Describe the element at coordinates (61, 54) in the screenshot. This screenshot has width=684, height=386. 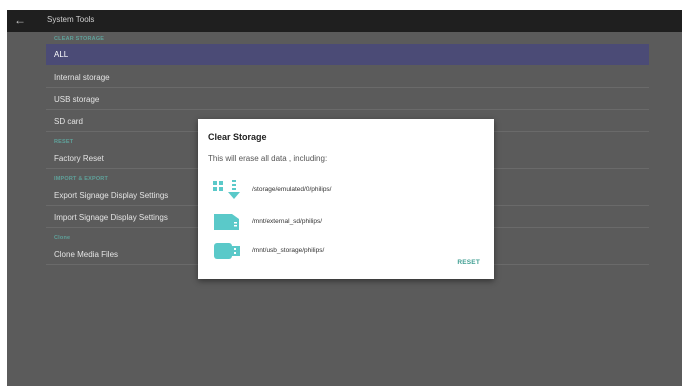
I see `list-item-label: ALL` at that location.